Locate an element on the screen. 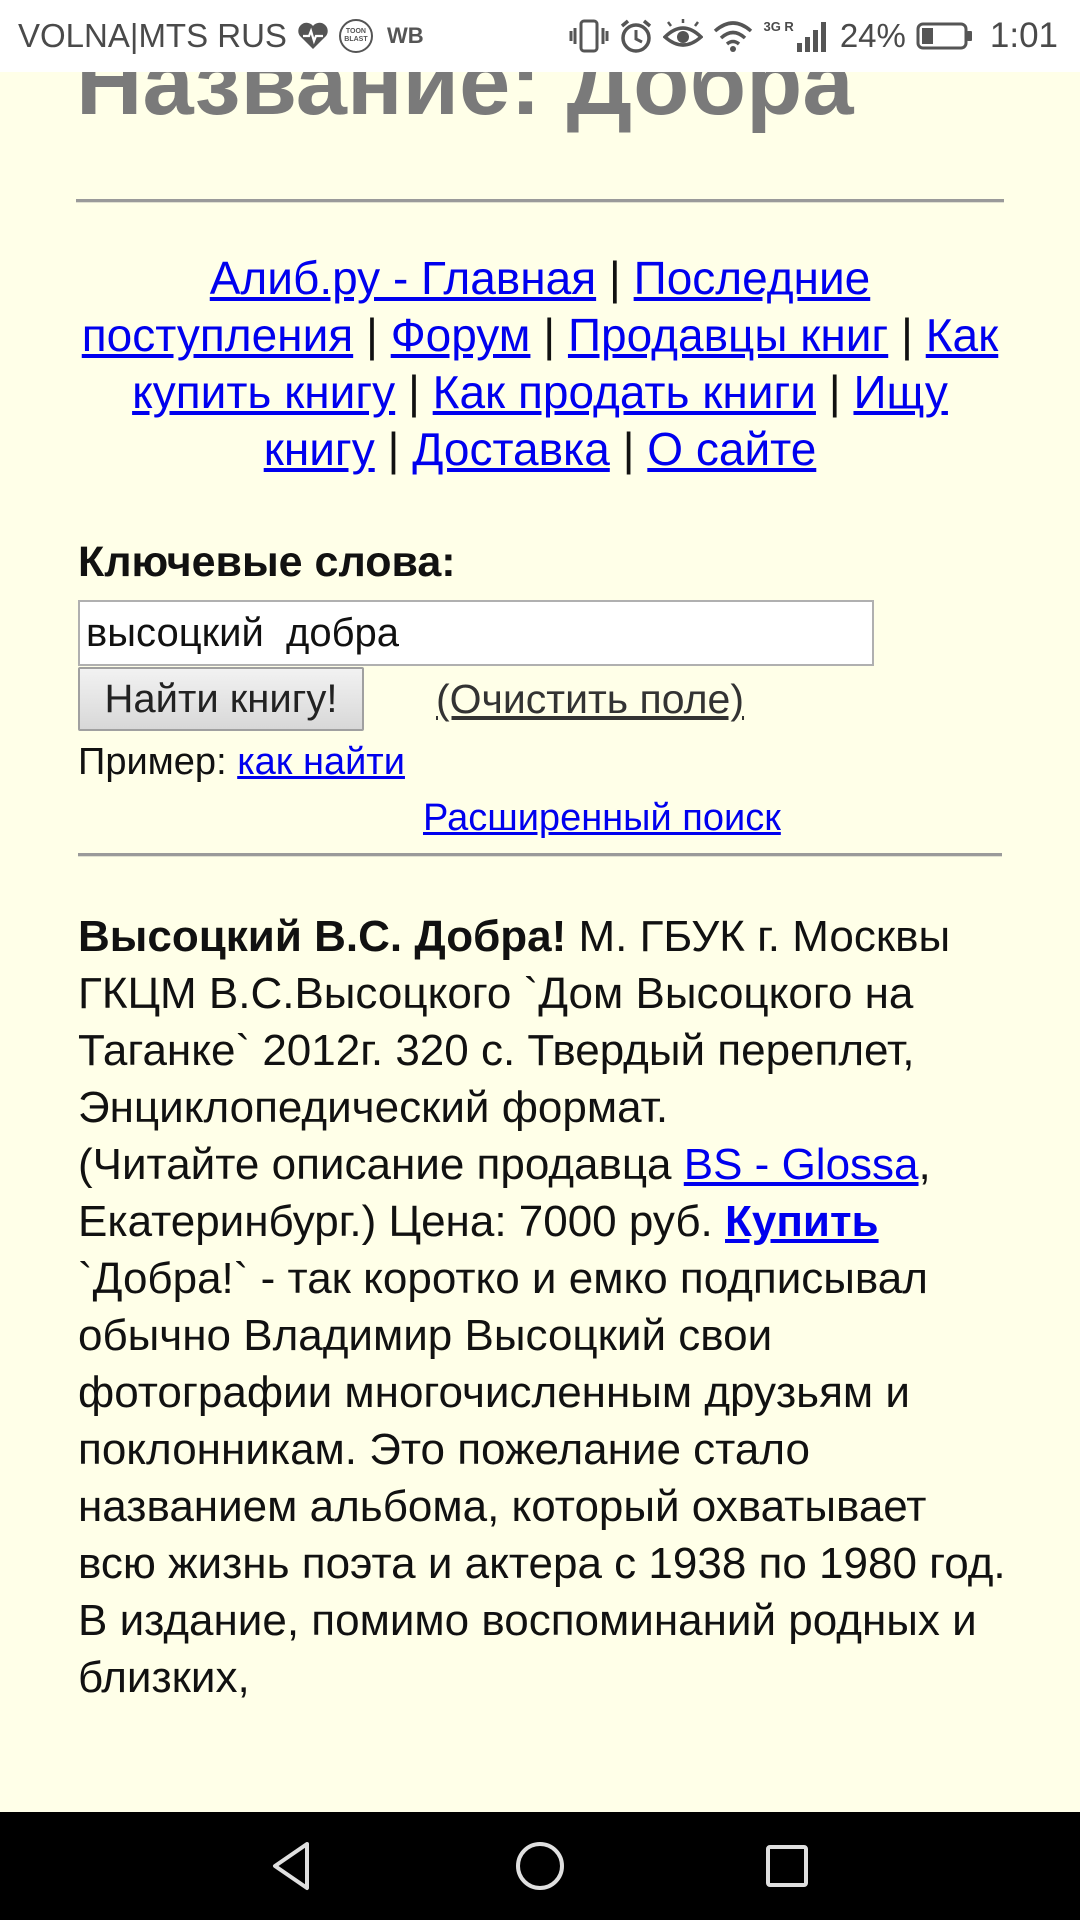 This screenshot has width=1080, height=1920. advanced-search-link: Расширенный поиск is located at coordinates (602, 818).